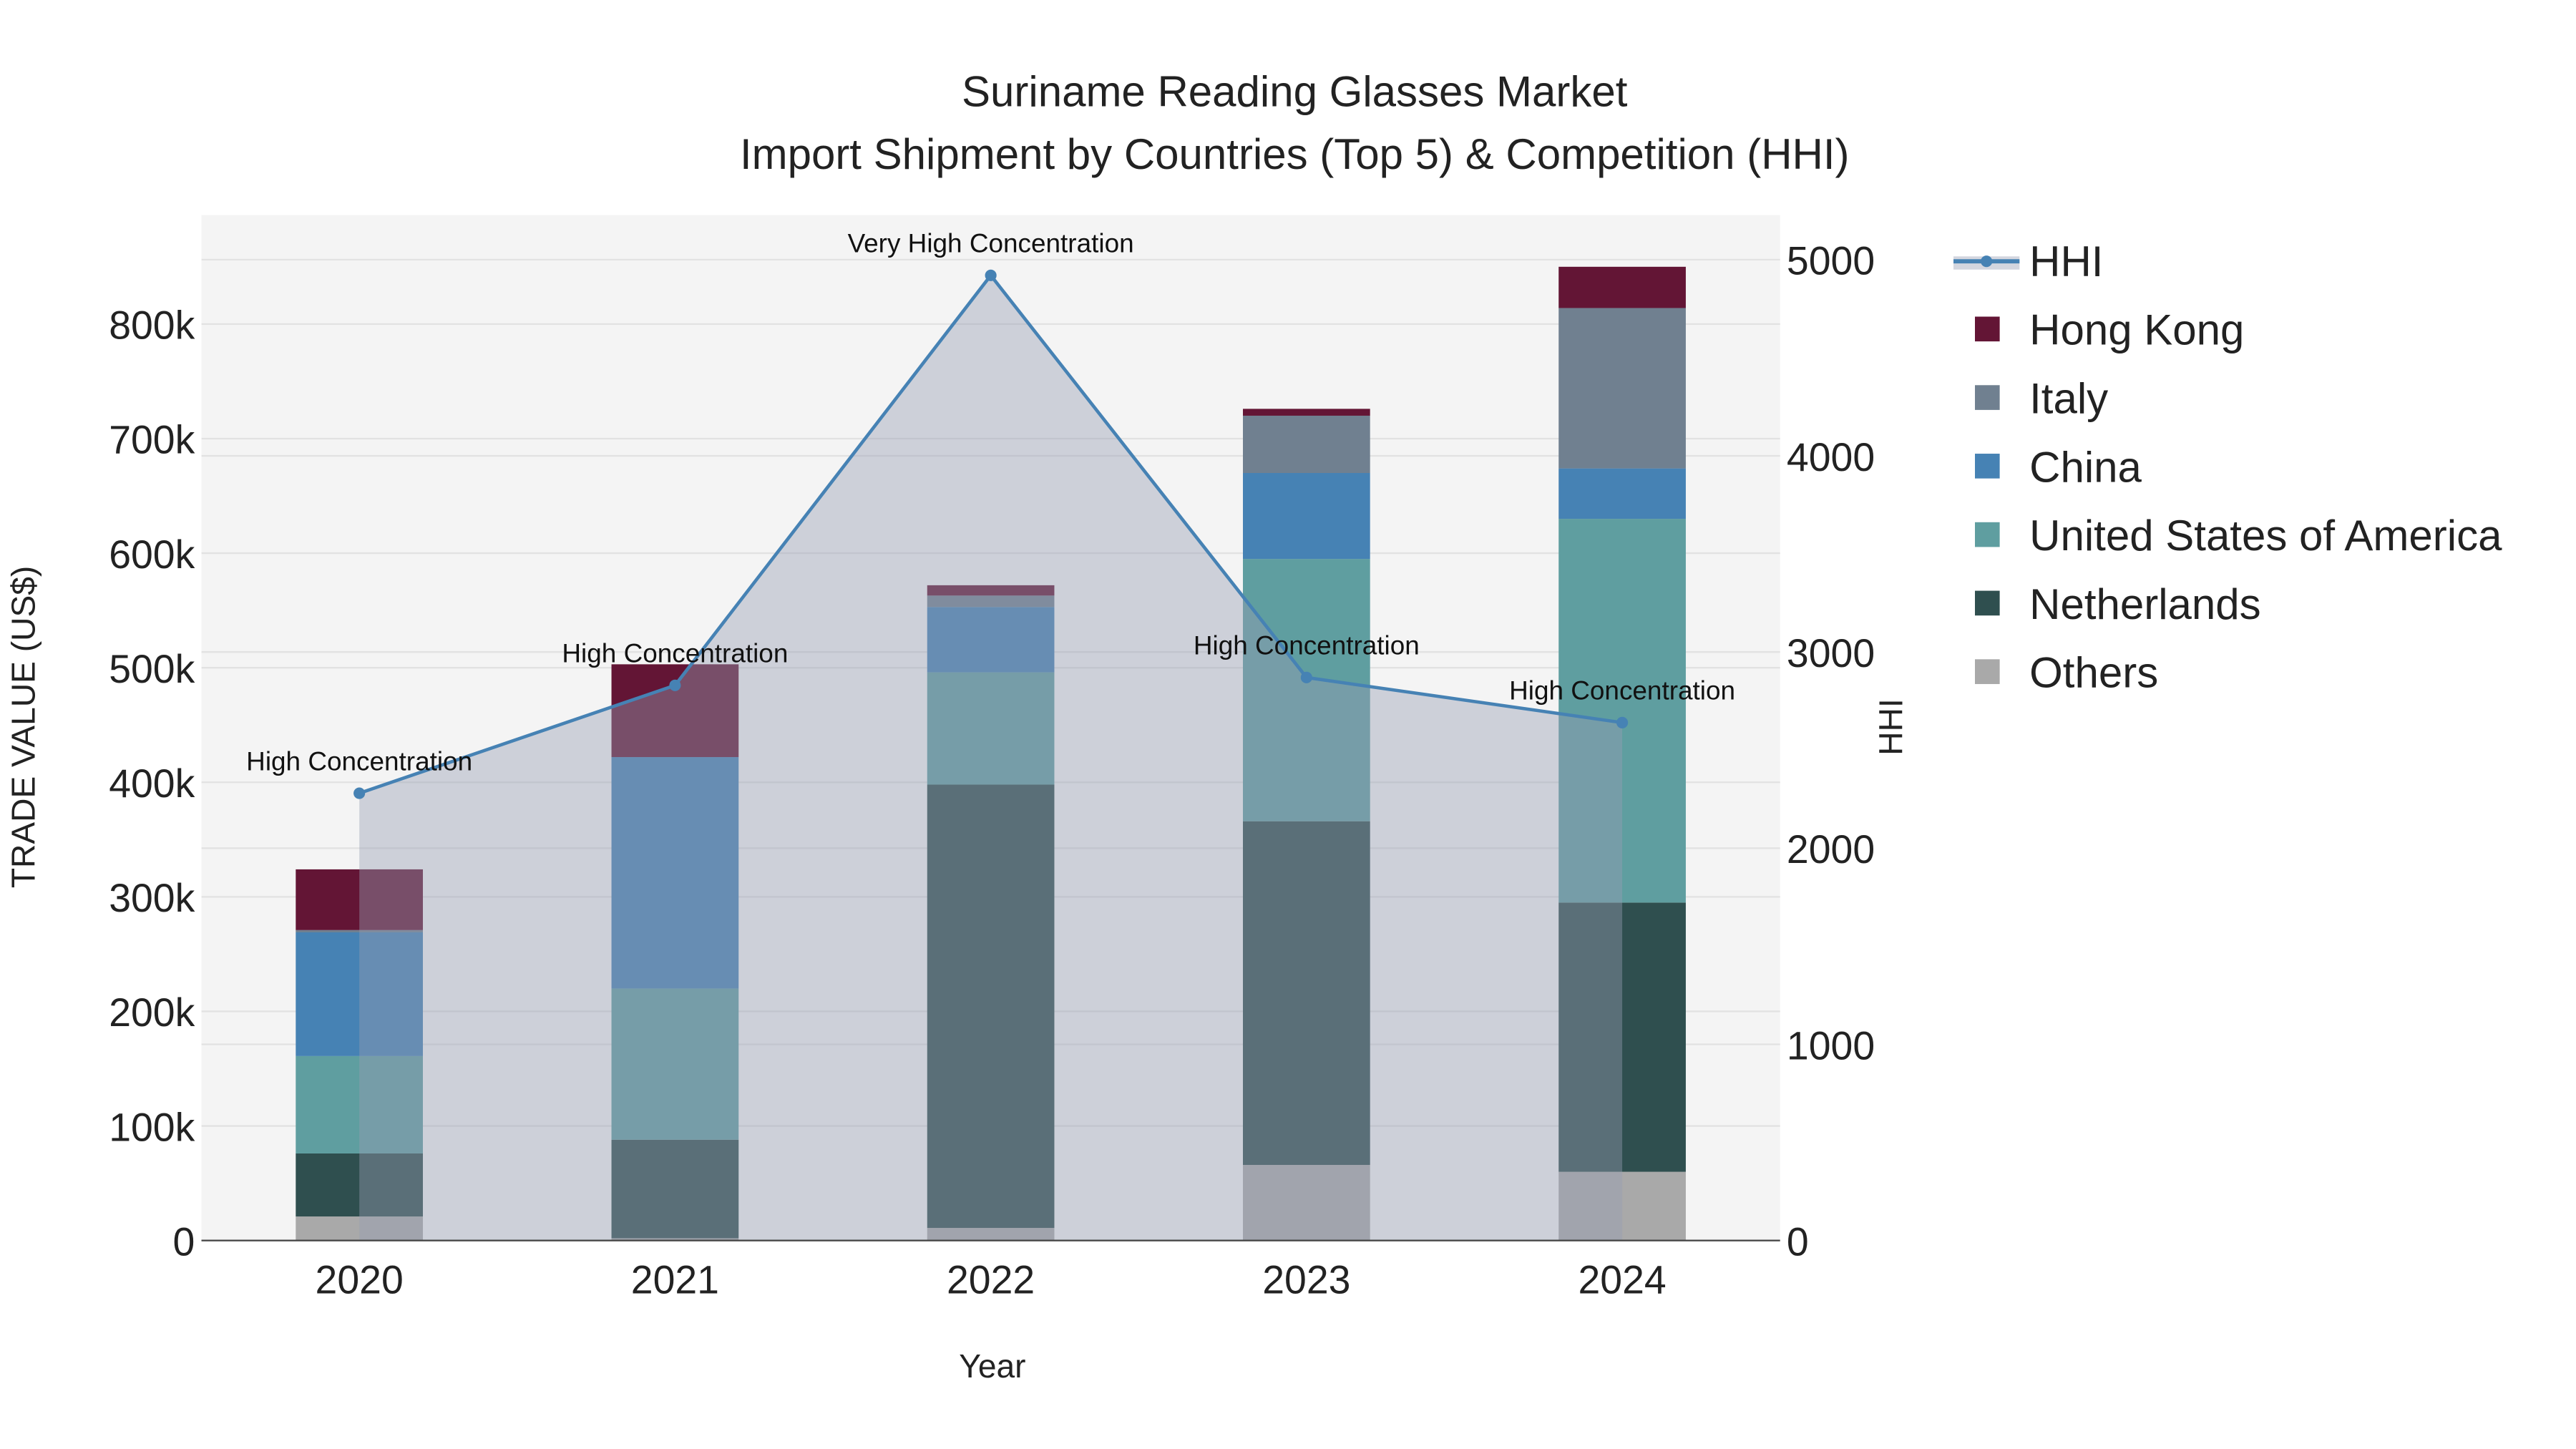 This screenshot has width=2576, height=1449. What do you see at coordinates (1306, 412) in the screenshot?
I see `bar-hong-kong-2023` at bounding box center [1306, 412].